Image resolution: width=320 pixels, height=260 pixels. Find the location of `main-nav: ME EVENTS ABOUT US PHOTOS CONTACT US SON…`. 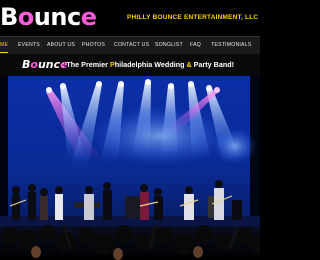

main-nav: ME EVENTS ABOUT US PHOTOS CONTACT US SON… is located at coordinates (130, 45).